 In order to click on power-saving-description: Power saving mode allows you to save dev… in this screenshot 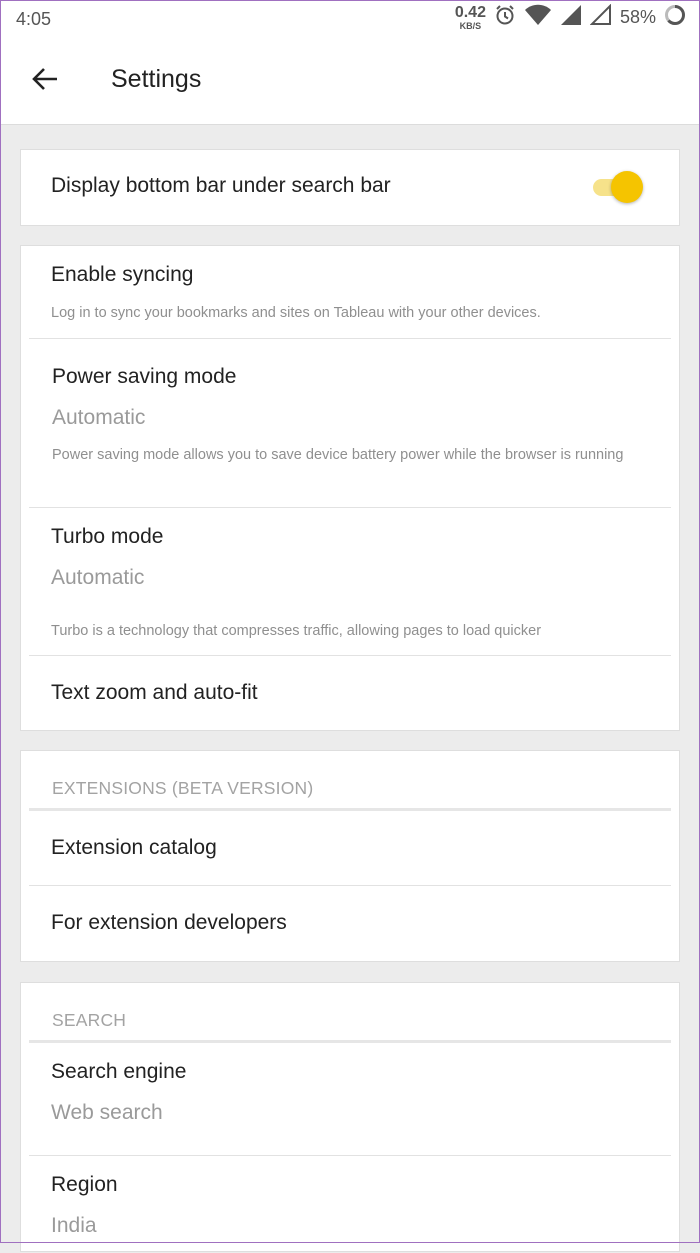, I will do `click(338, 455)`.